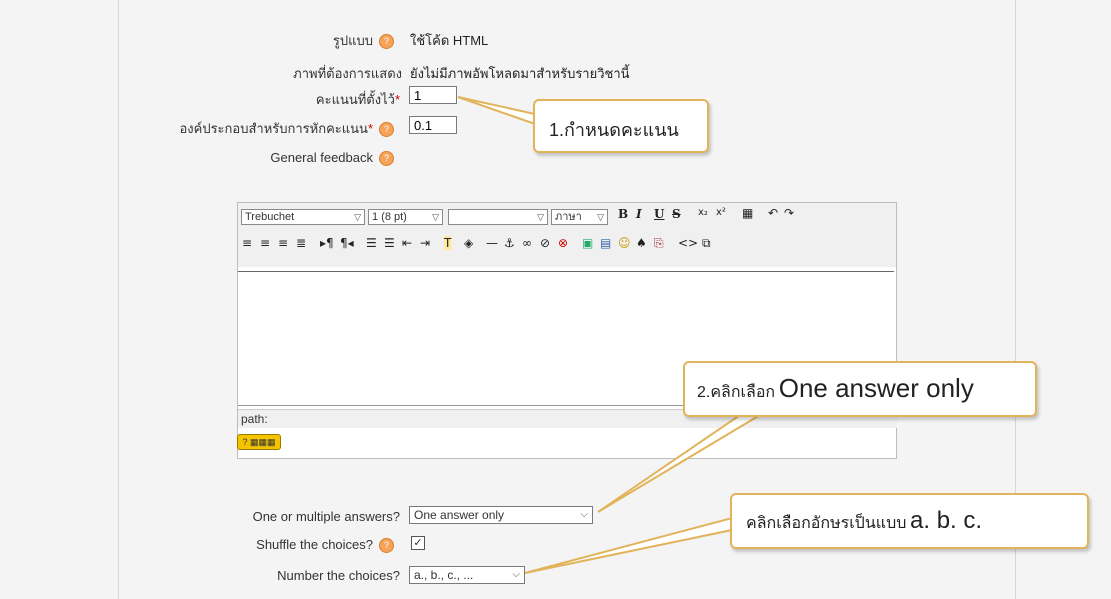 The height and width of the screenshot is (599, 1111). Describe the element at coordinates (498, 217) in the screenshot. I see `heading-select: ▽` at that location.